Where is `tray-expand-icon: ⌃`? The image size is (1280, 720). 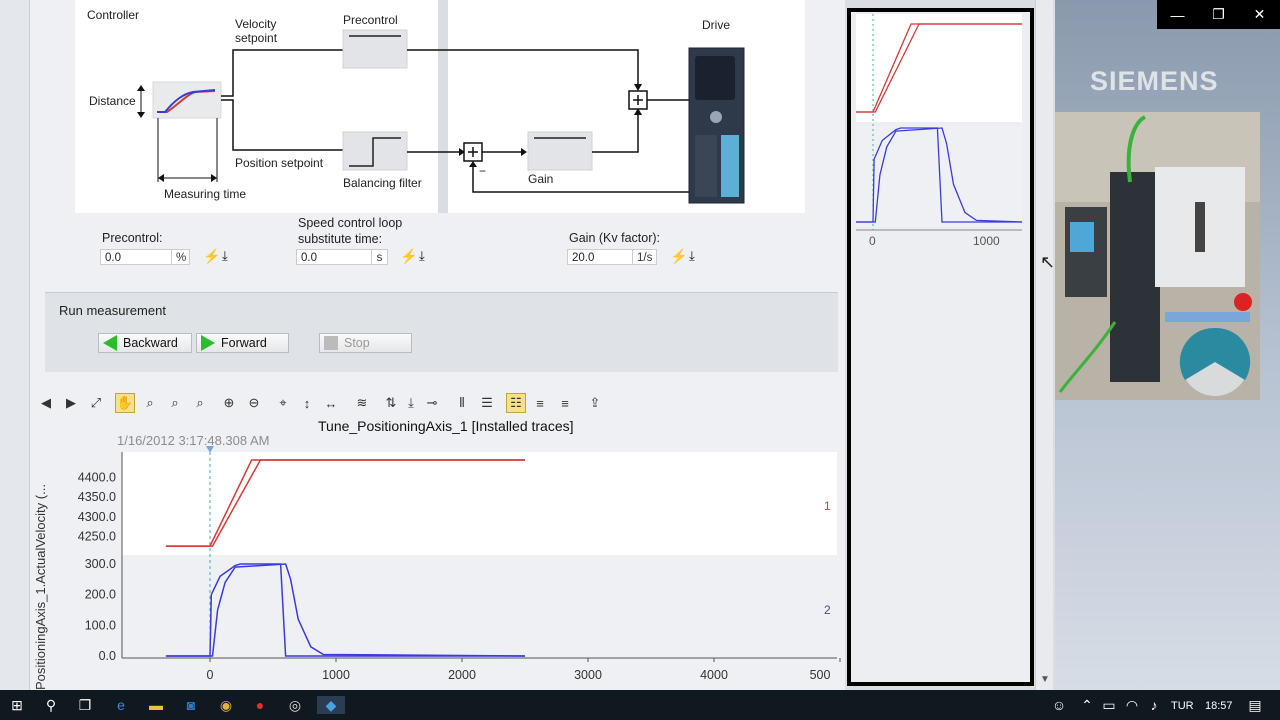
tray-expand-icon: ⌃ is located at coordinates (1087, 705).